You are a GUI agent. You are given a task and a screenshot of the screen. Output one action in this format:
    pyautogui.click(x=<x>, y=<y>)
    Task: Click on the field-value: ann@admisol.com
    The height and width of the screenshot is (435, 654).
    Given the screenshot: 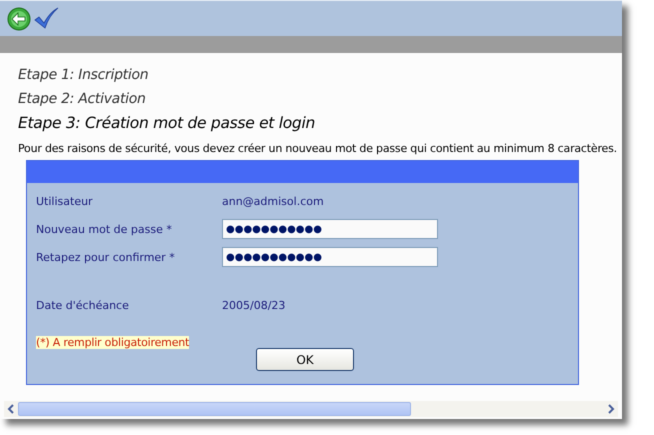 What is the action you would take?
    pyautogui.click(x=273, y=201)
    